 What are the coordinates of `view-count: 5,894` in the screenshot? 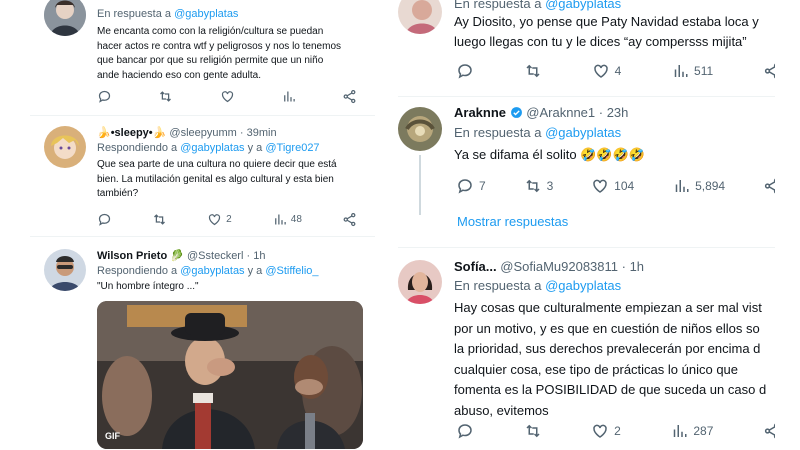 It's located at (710, 186).